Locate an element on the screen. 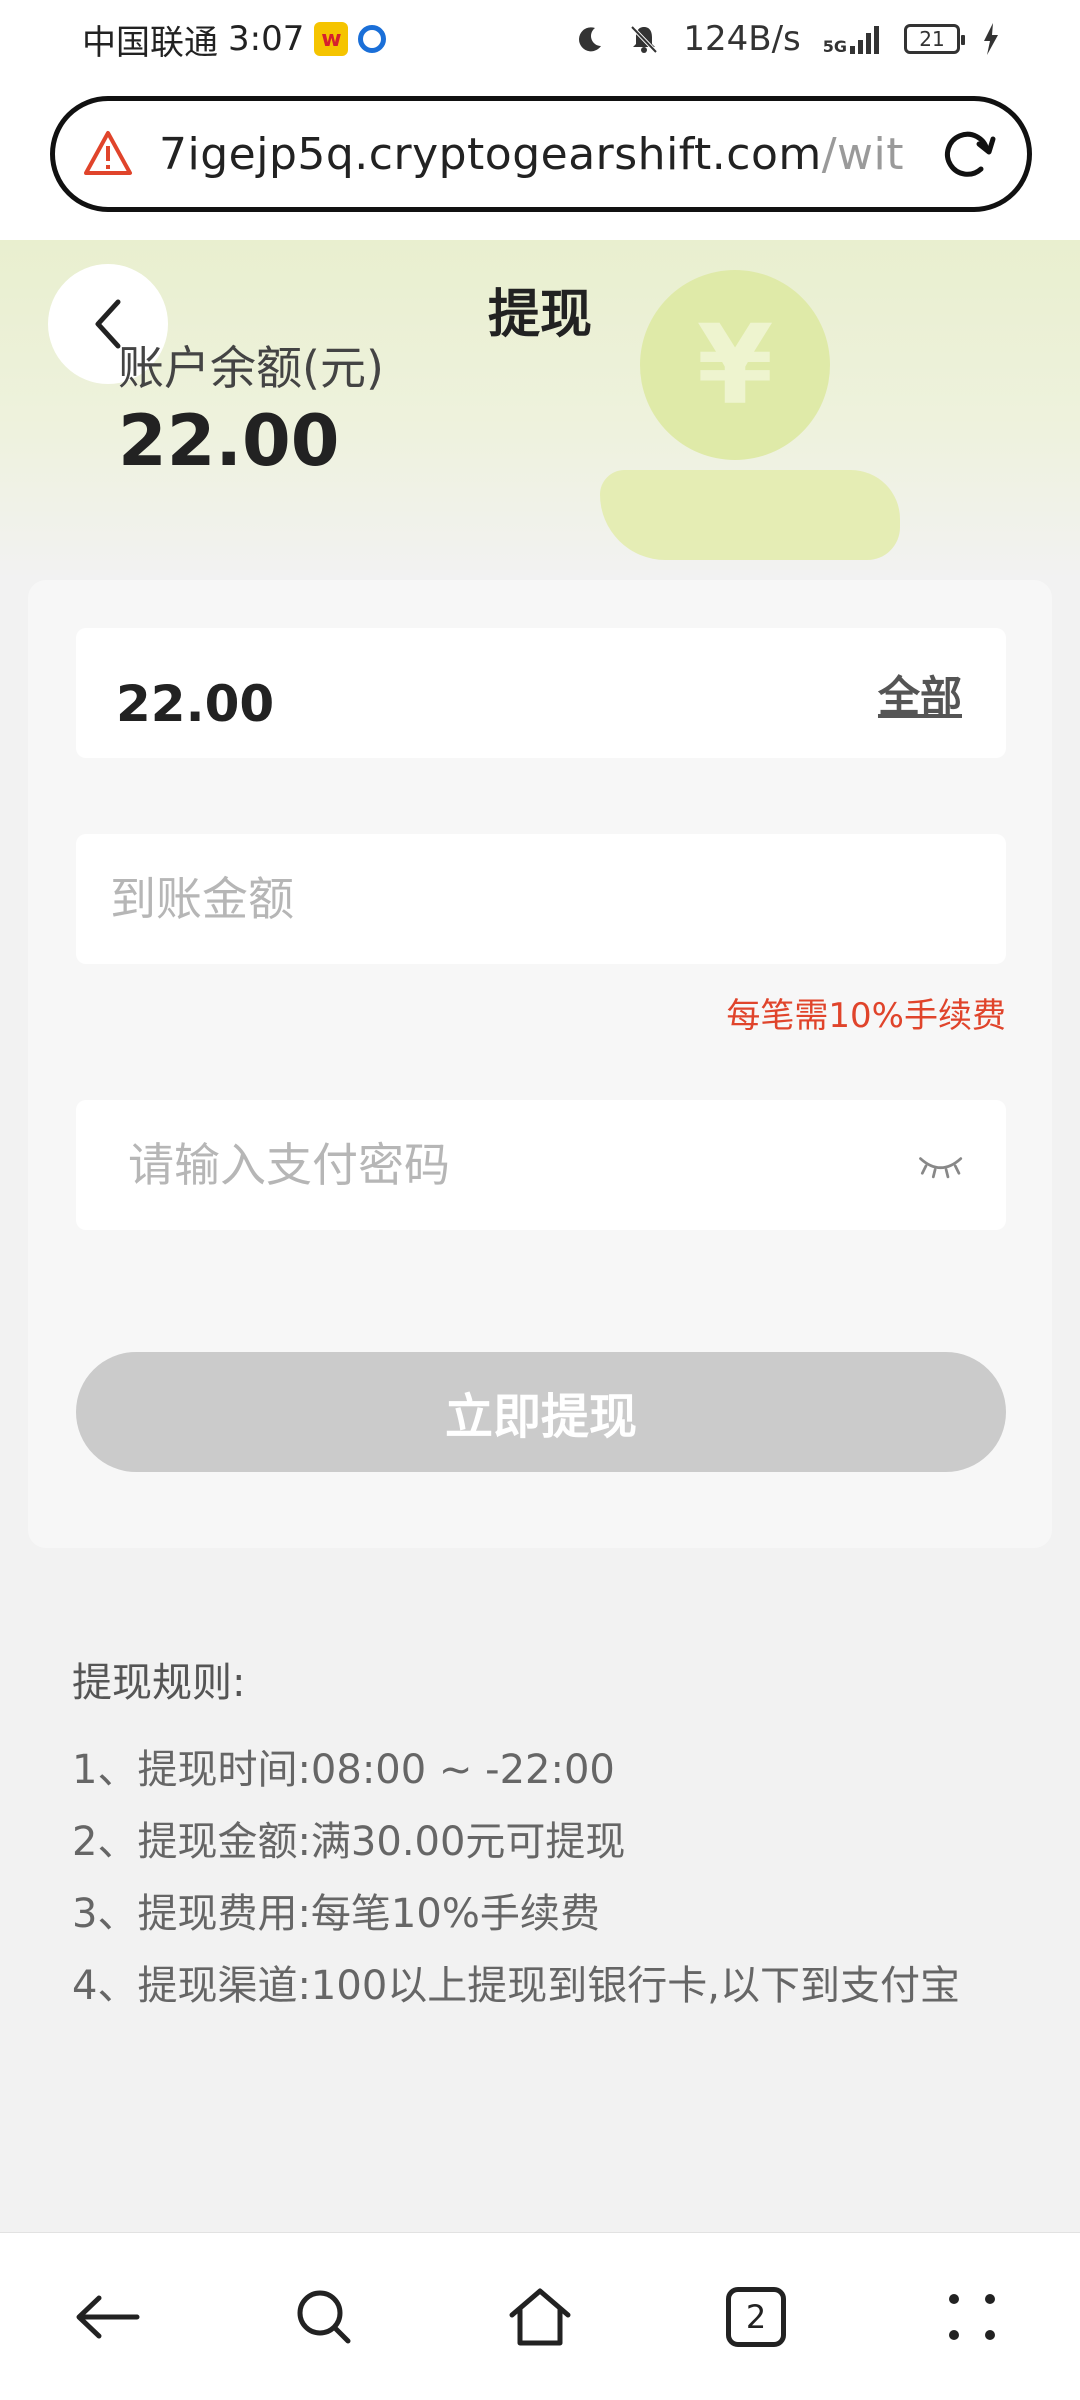 This screenshot has width=1080, height=2400. rules-title: 提现规则: is located at coordinates (159, 1683).